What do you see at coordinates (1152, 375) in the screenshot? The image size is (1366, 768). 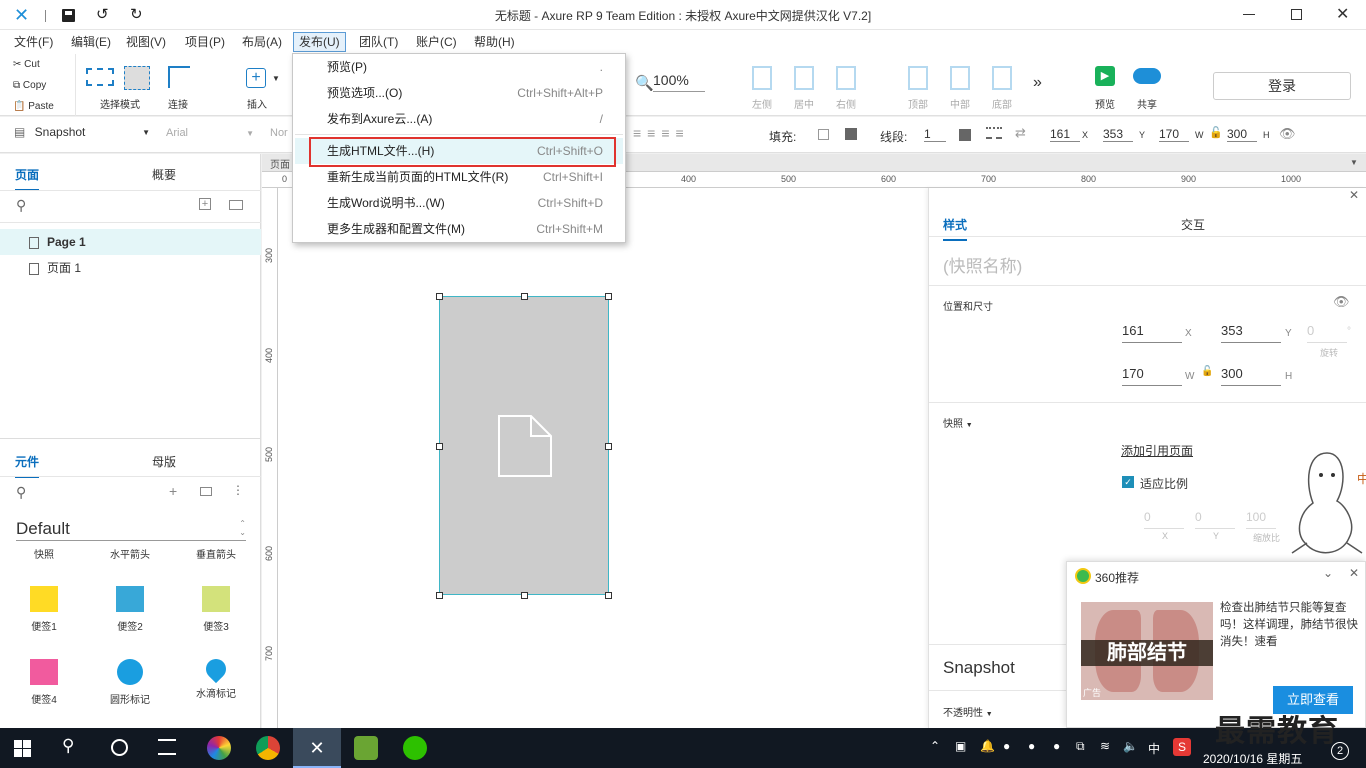 I see `inspector-w-input: 170` at bounding box center [1152, 375].